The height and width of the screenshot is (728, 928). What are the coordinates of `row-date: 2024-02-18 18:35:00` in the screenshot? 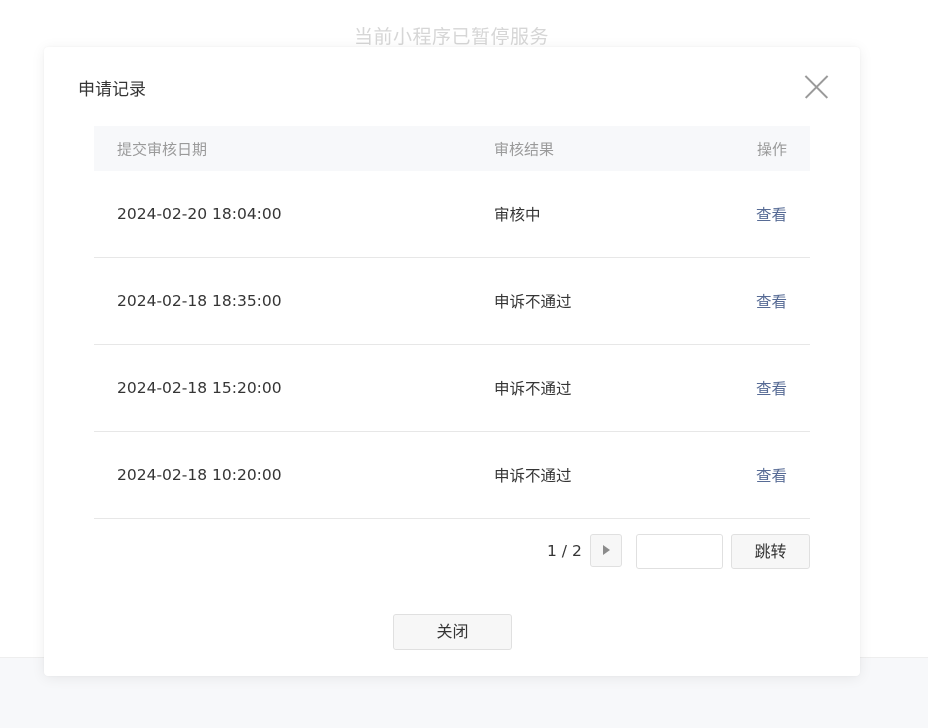 It's located at (199, 301).